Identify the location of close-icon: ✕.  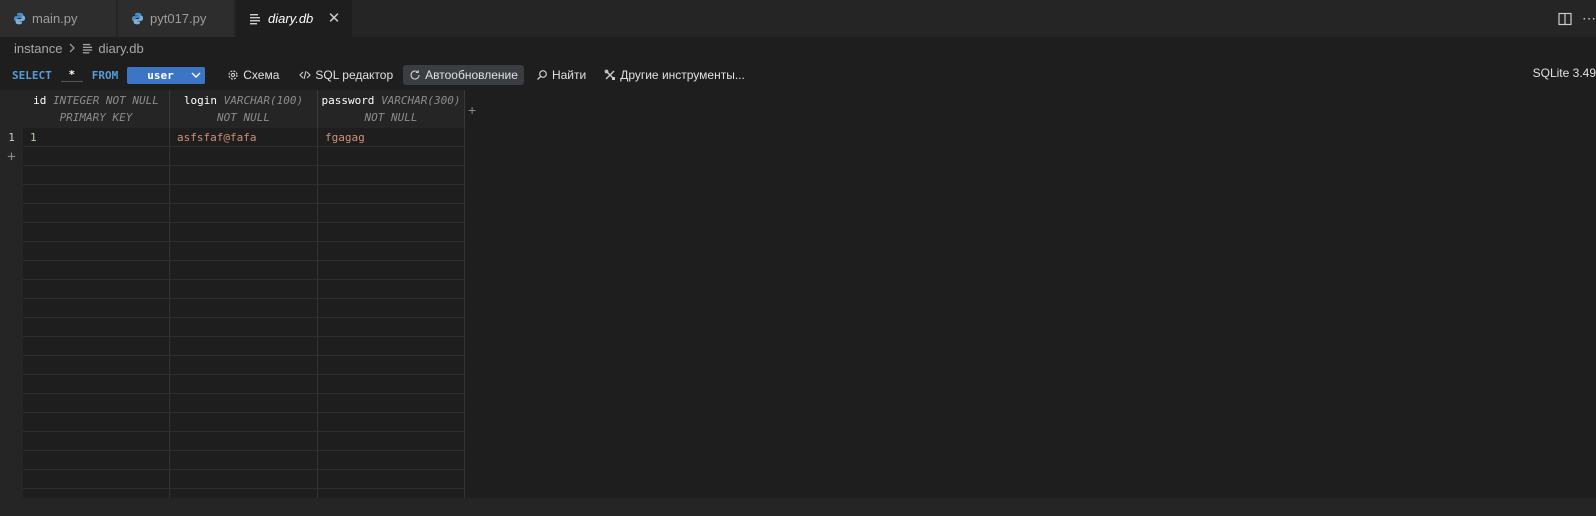
(334, 18).